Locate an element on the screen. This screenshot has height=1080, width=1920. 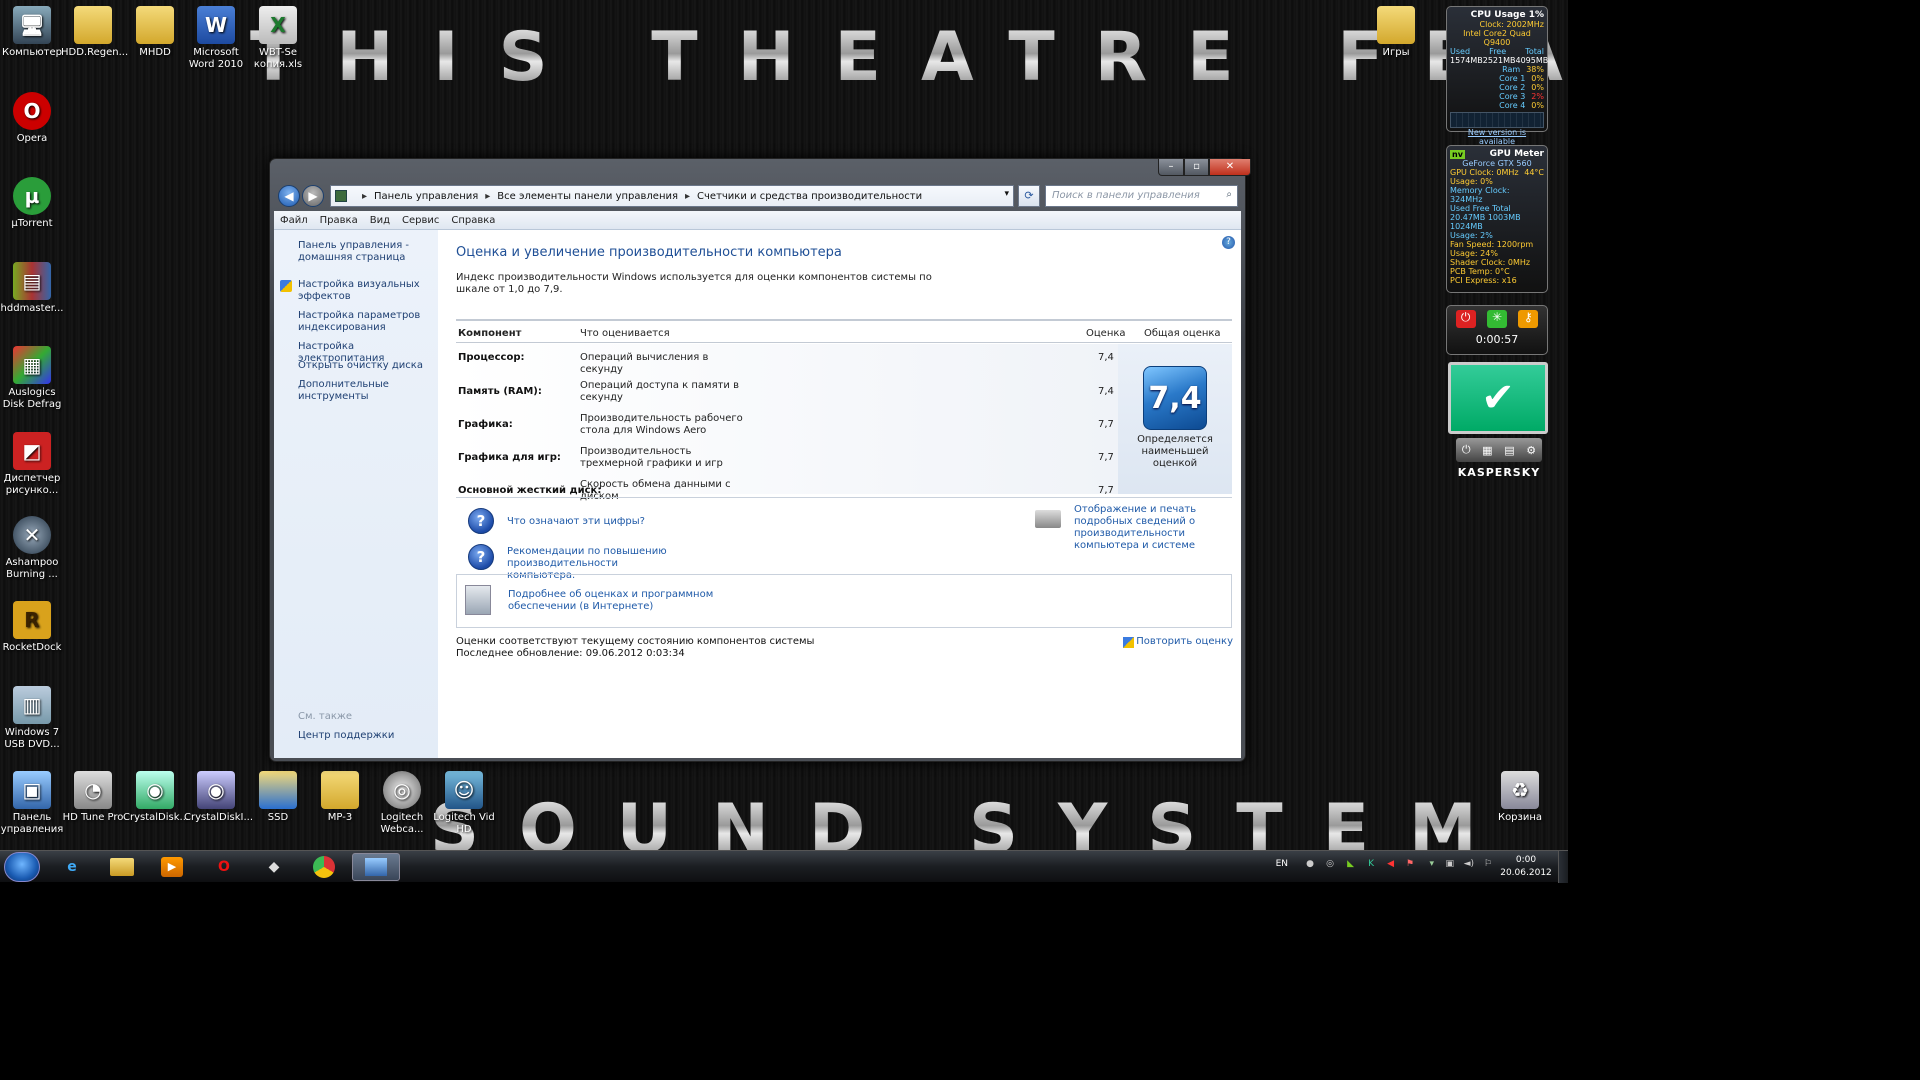
calendar-icon: ▦ is located at coordinates (1487, 450).